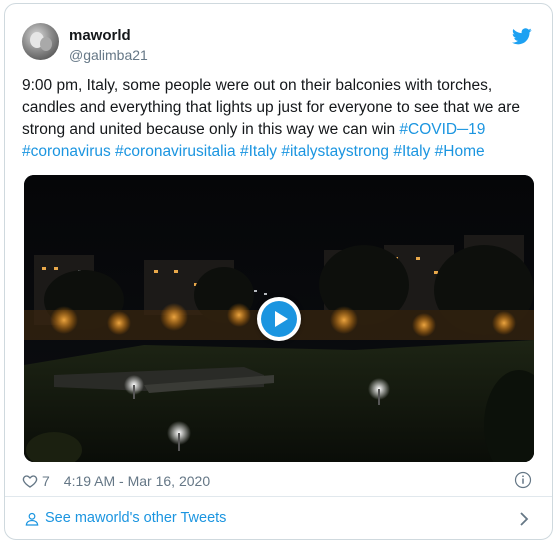 The width and height of the screenshot is (559, 547). Describe the element at coordinates (136, 518) in the screenshot. I see `see-other-tweets-label: See maworld's other Tweets` at that location.